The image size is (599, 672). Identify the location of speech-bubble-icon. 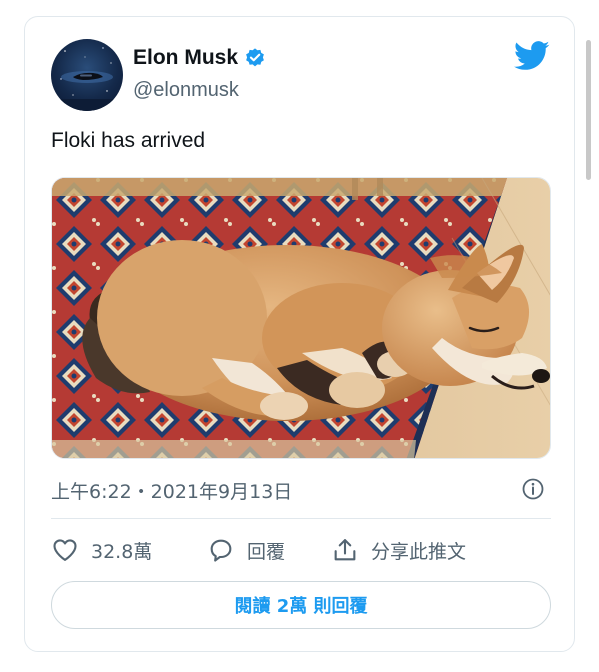
(221, 550).